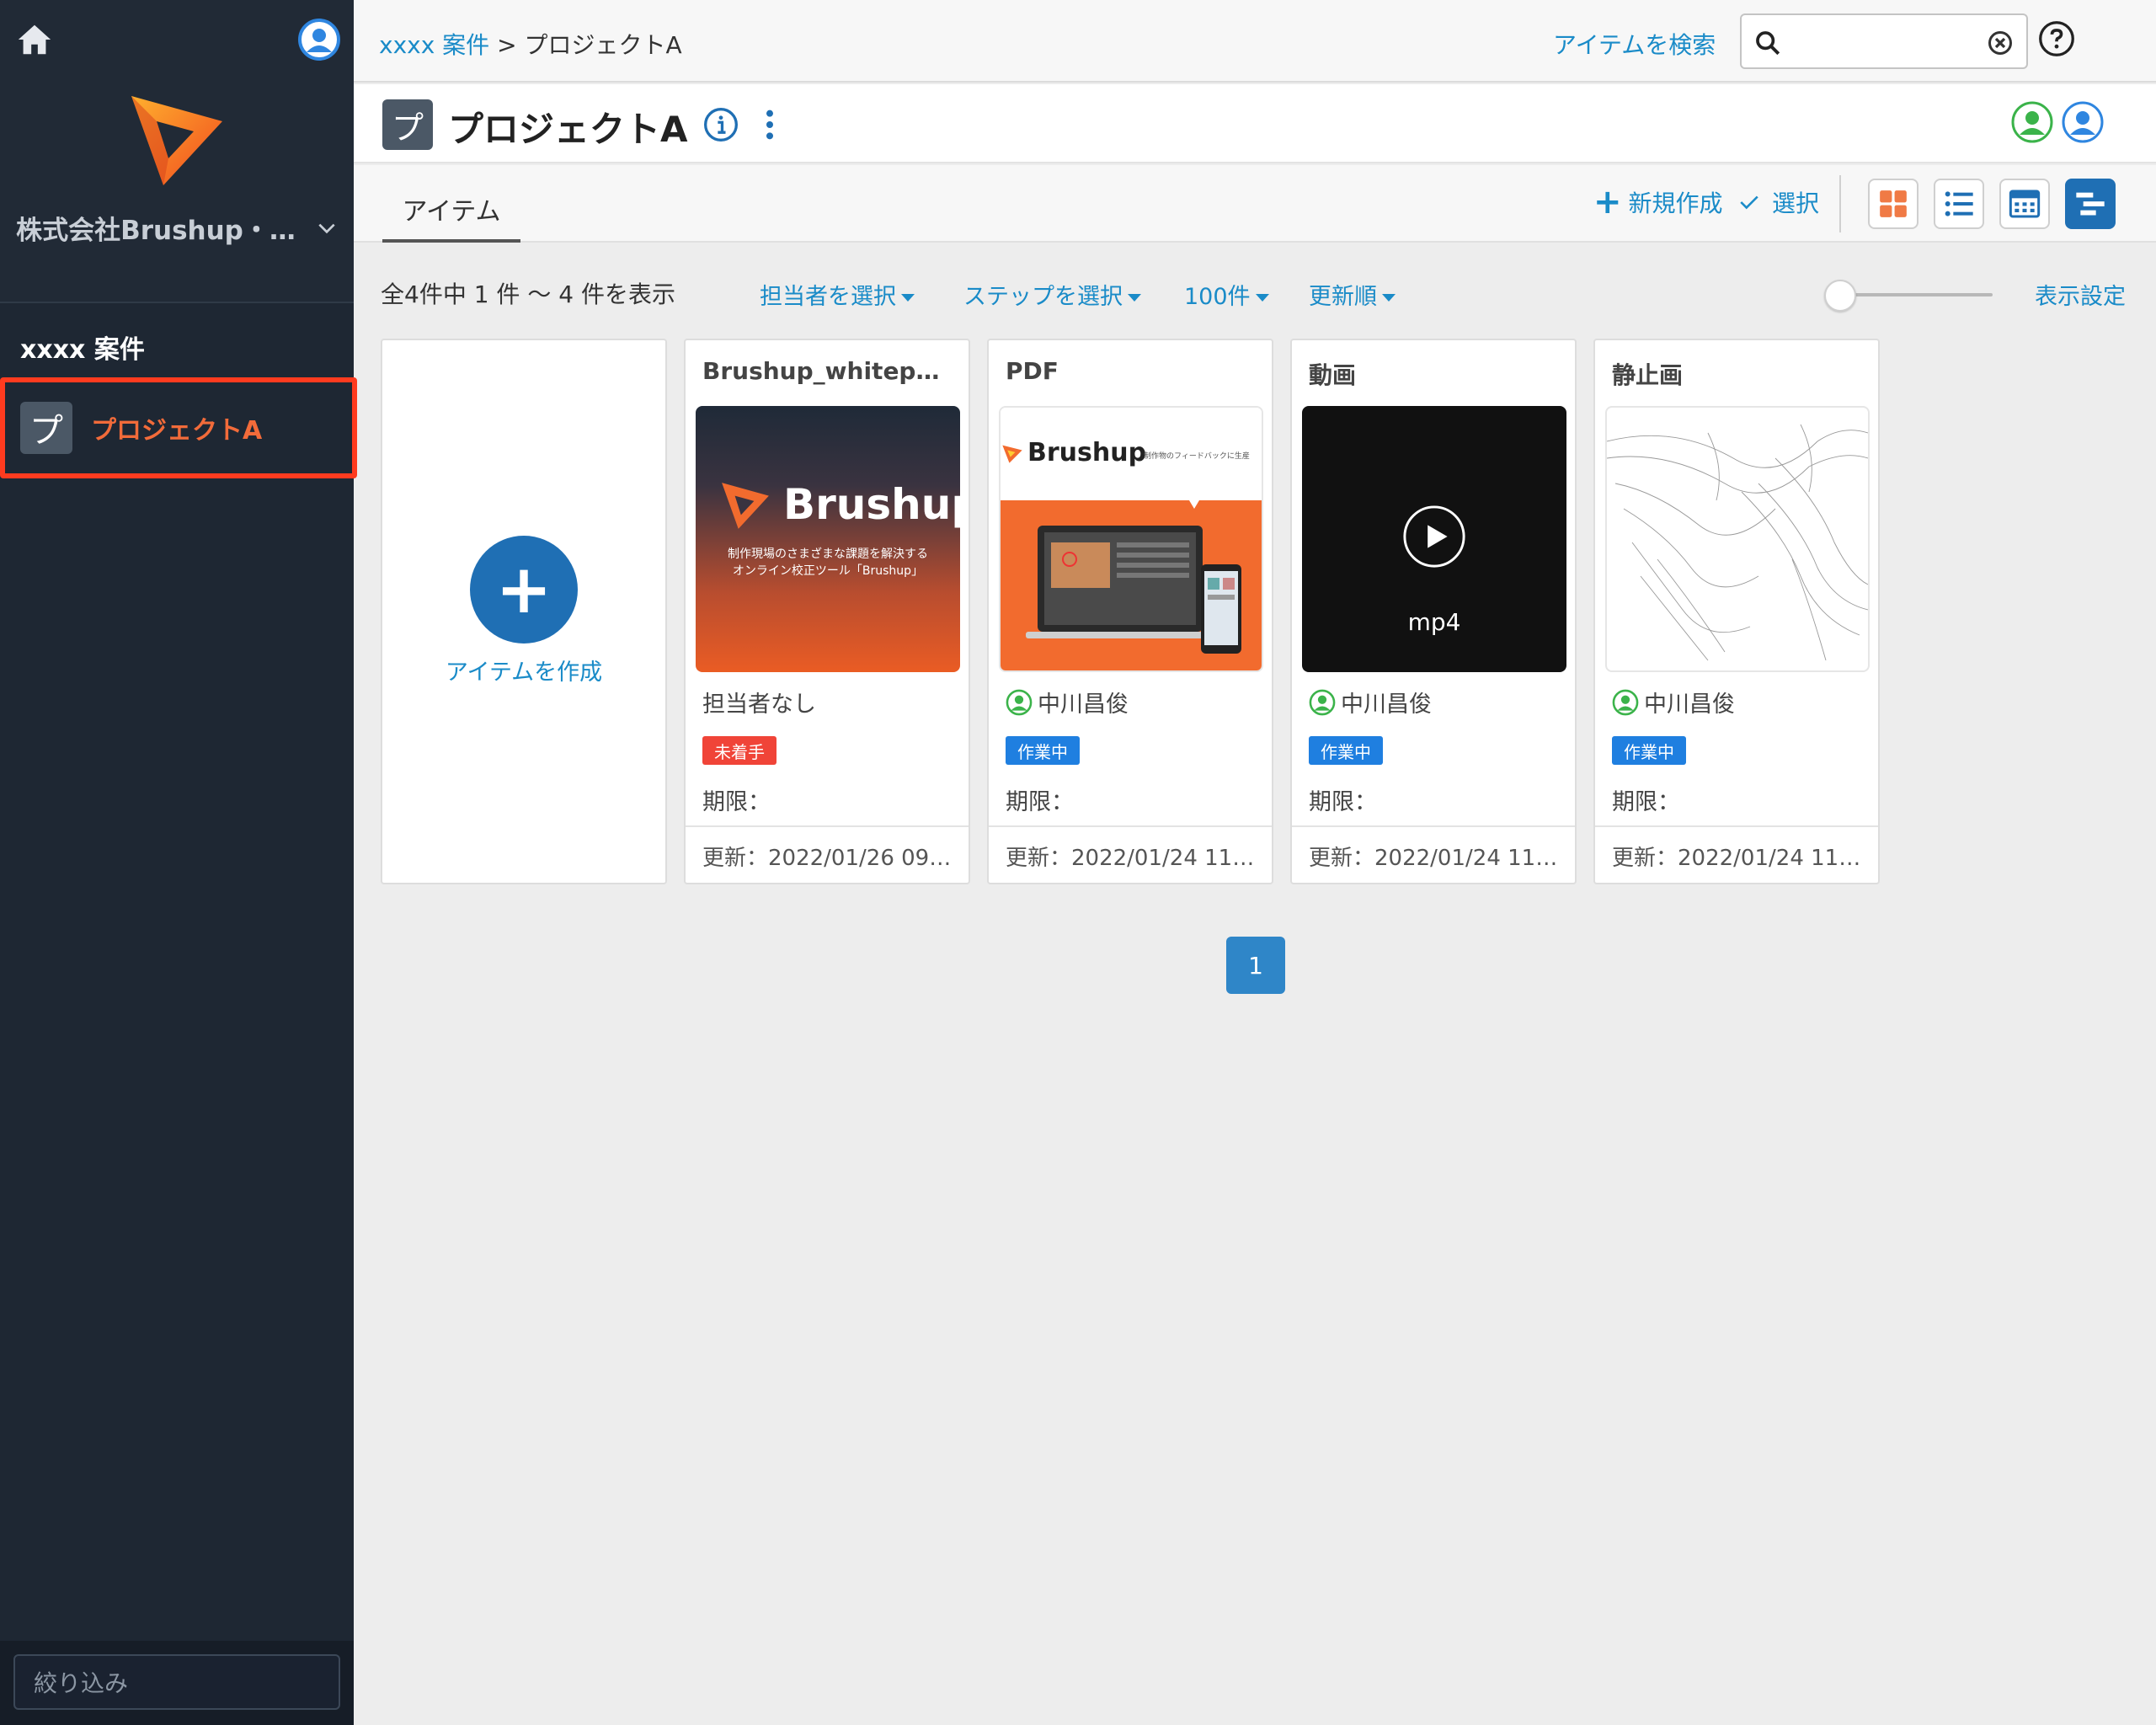 Image resolution: width=2156 pixels, height=1725 pixels. What do you see at coordinates (1043, 297) in the screenshot?
I see `step-filter-label: ステップを選択` at bounding box center [1043, 297].